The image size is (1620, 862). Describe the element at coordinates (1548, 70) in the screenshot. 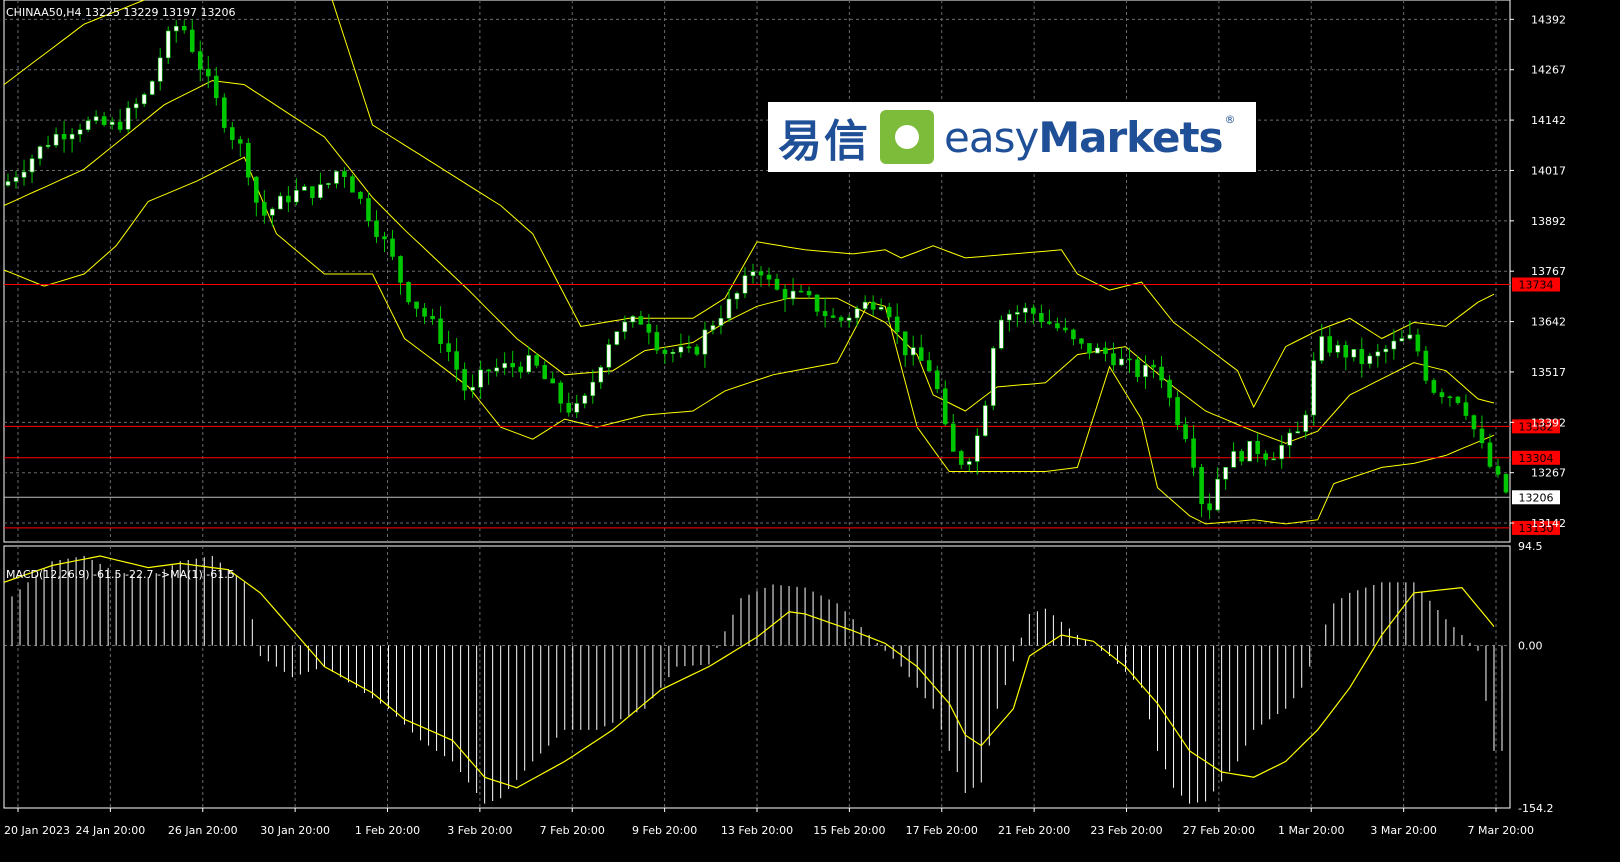

I see `price-tick-label: 14267` at that location.